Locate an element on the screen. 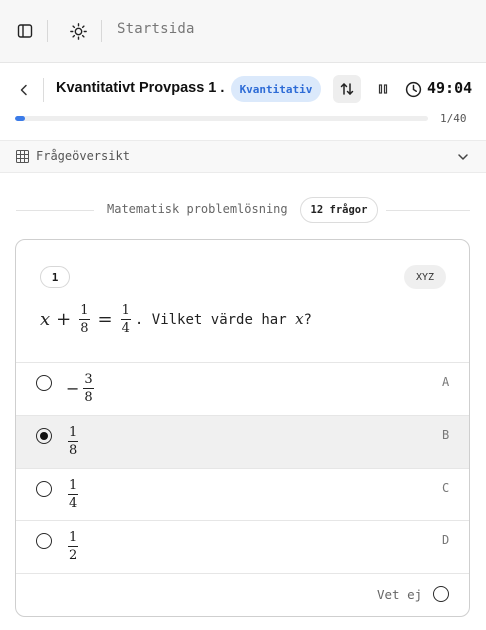 The image size is (486, 630). question-text: x + 18 = 14 . Vilket värde har x? is located at coordinates (176, 319).